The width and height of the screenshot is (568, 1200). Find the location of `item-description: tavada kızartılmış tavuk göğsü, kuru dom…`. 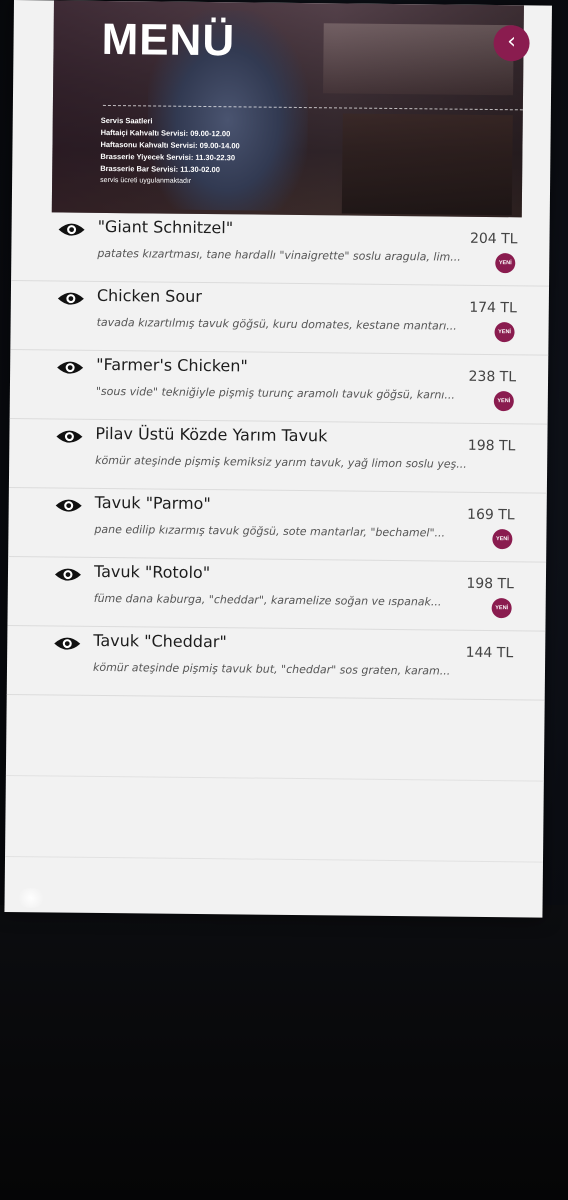

item-description: tavada kızartılmış tavuk göğsü, kuru dom… is located at coordinates (276, 324).